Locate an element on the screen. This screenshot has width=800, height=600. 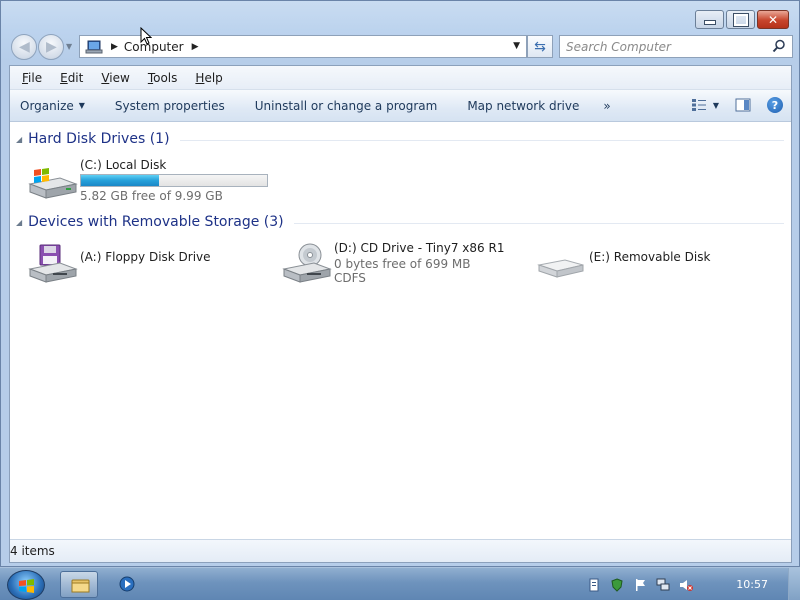
drive-item-a: (A:) Floppy Disk Drive is located at coordinates (118, 263).